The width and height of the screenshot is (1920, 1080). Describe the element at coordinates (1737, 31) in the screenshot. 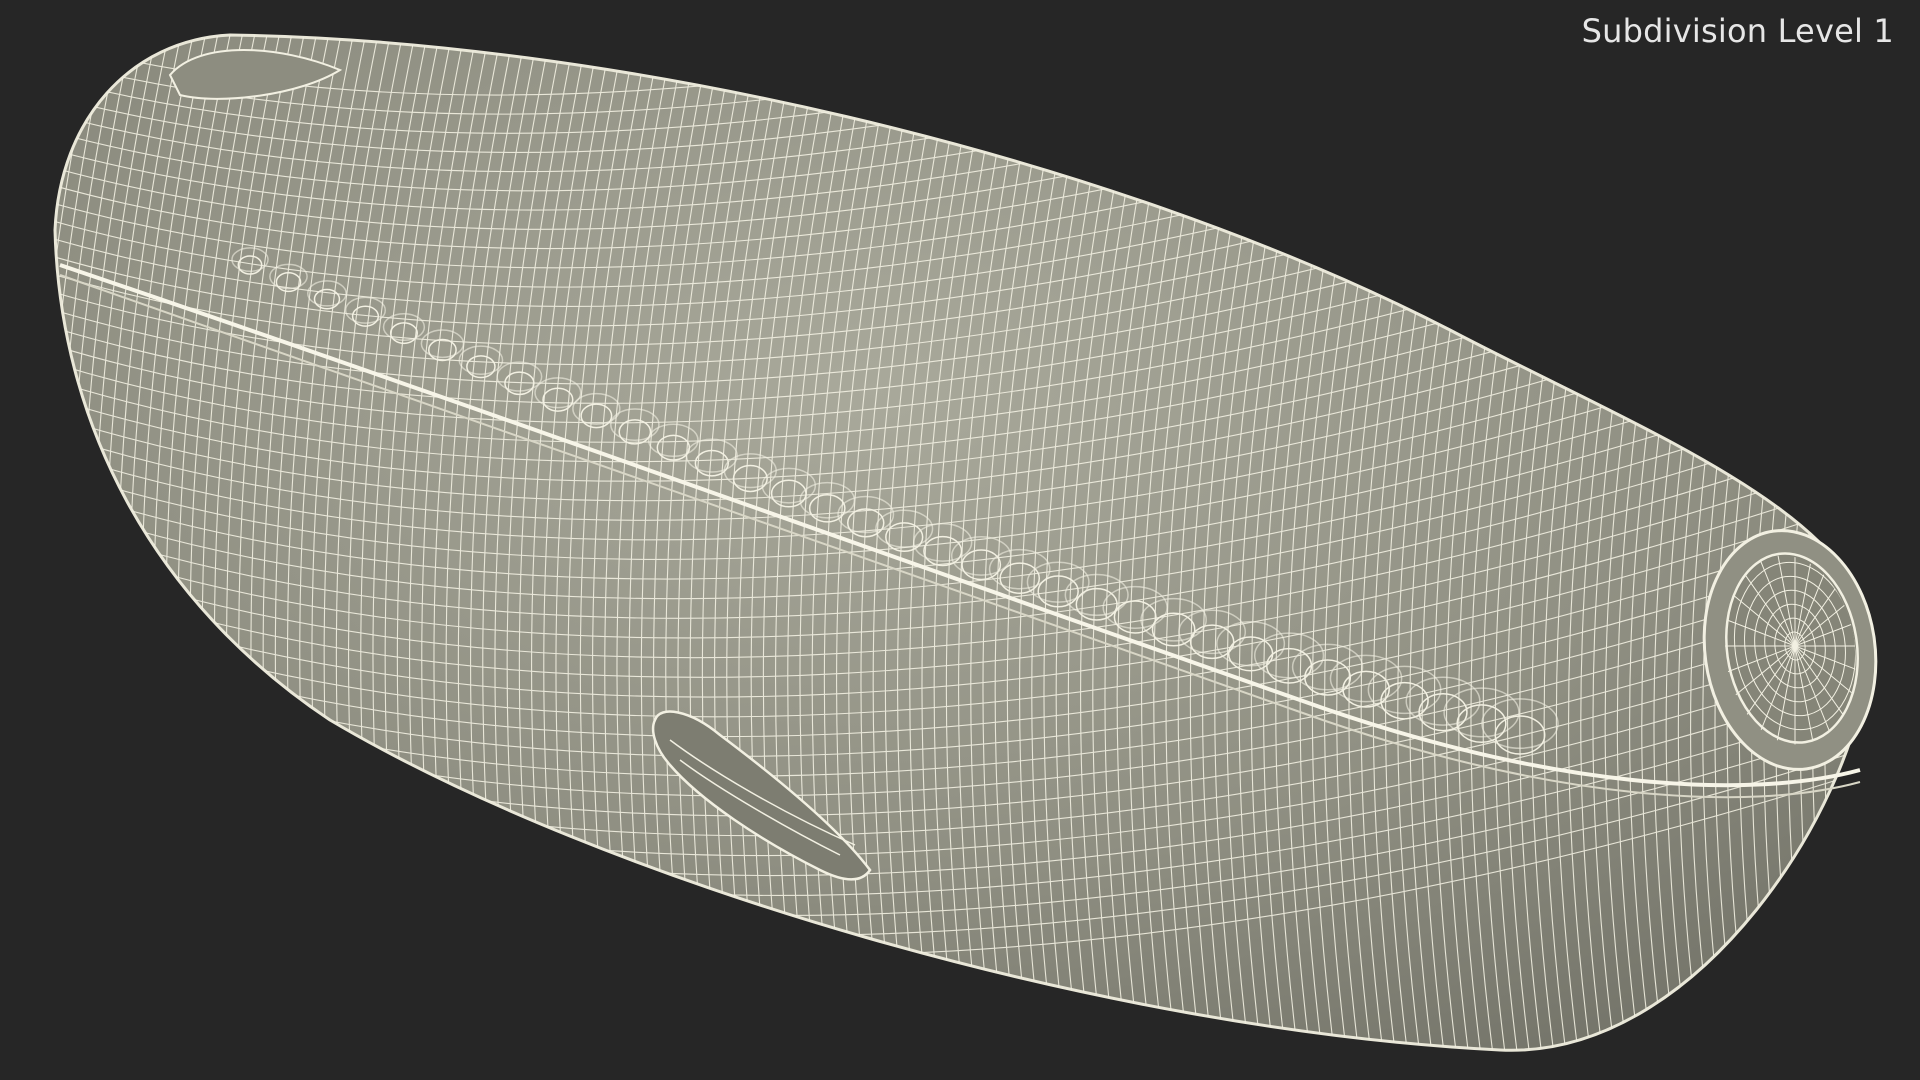

I see `subdivision-level-label: Subdivision Level 1` at that location.